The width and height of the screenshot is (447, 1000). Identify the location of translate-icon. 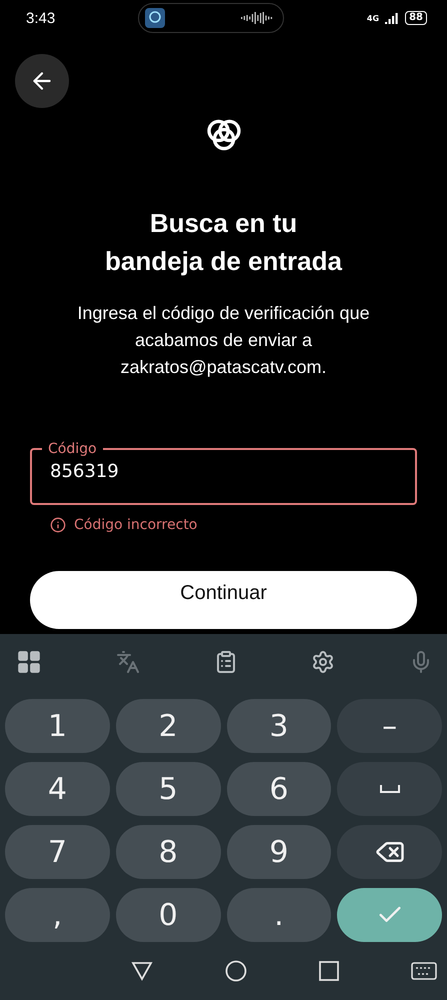
(128, 662).